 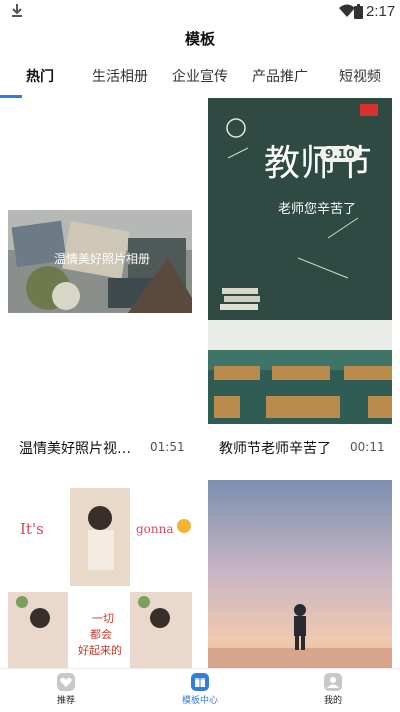 I want to click on template-duration: 00:11, so click(x=367, y=447).